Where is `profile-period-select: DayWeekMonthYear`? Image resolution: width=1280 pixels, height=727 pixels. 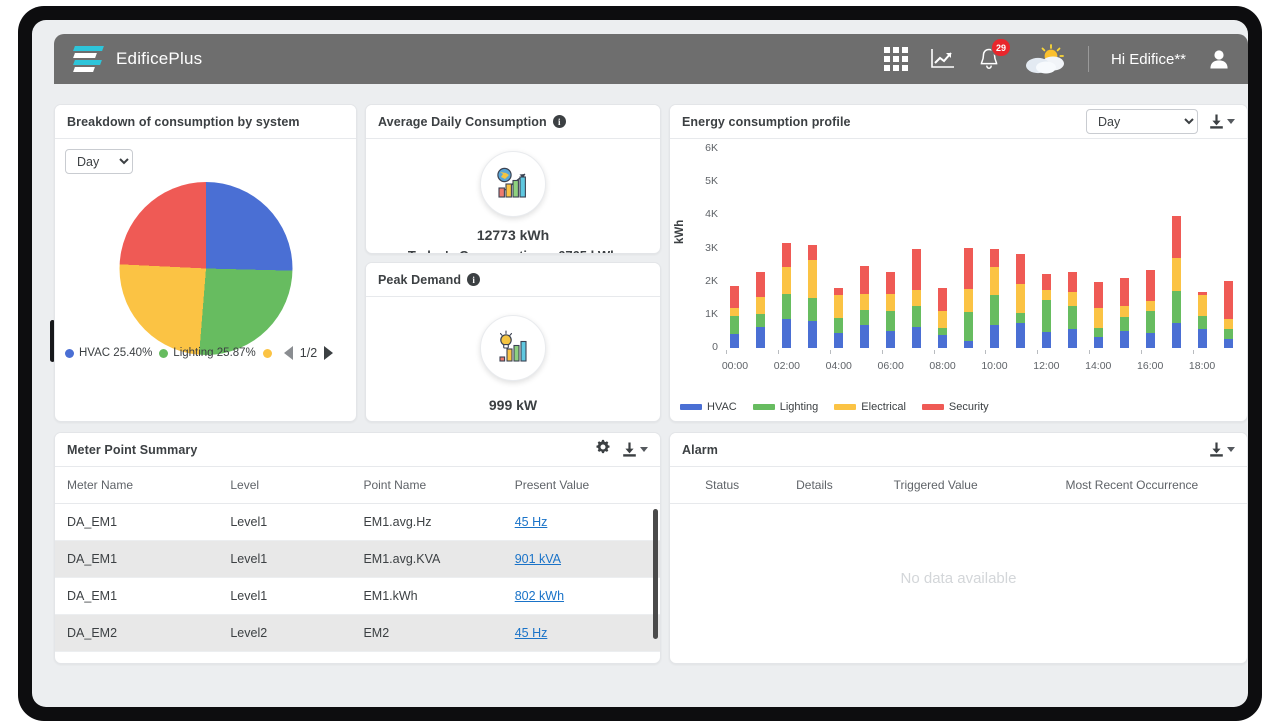
profile-period-select: DayWeekMonthYear is located at coordinates (1142, 121).